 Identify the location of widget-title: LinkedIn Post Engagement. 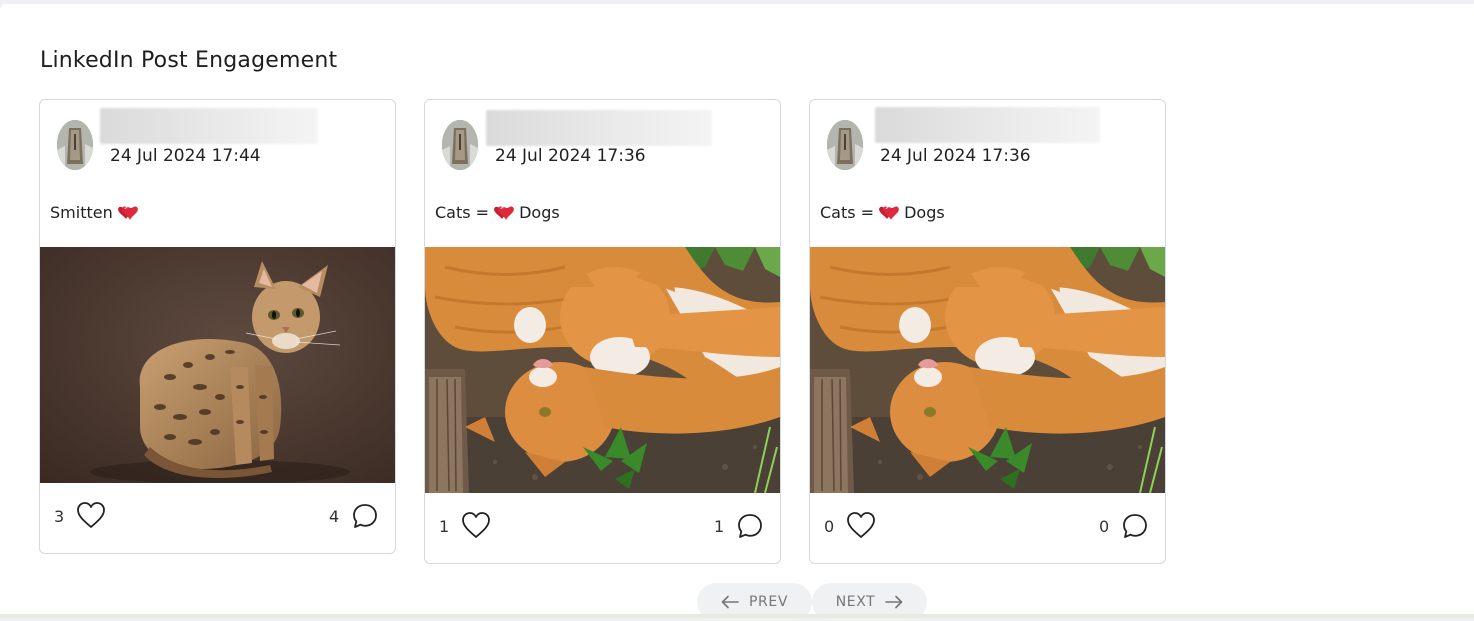
(189, 60).